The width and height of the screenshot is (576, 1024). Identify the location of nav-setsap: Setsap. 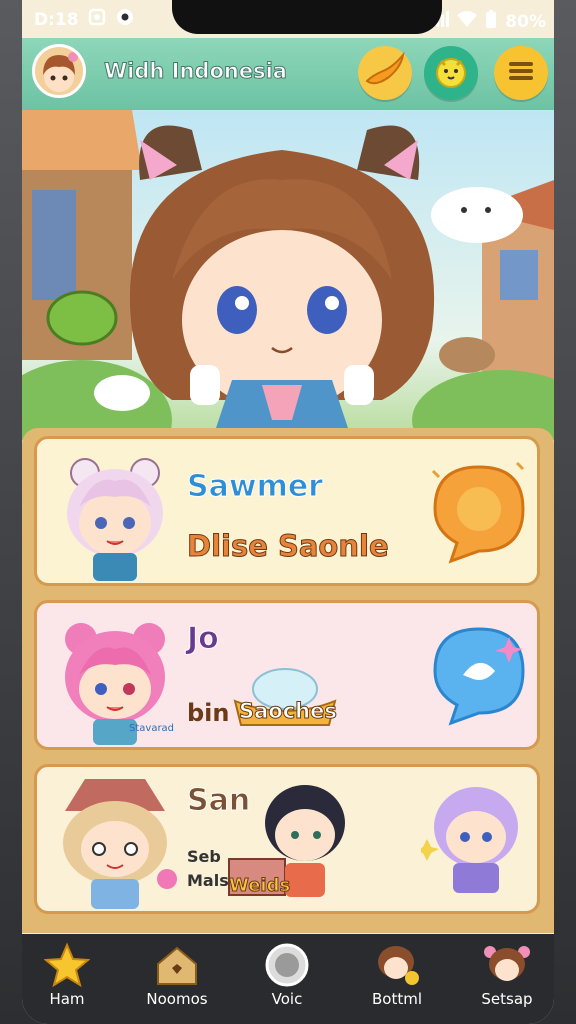
(507, 979).